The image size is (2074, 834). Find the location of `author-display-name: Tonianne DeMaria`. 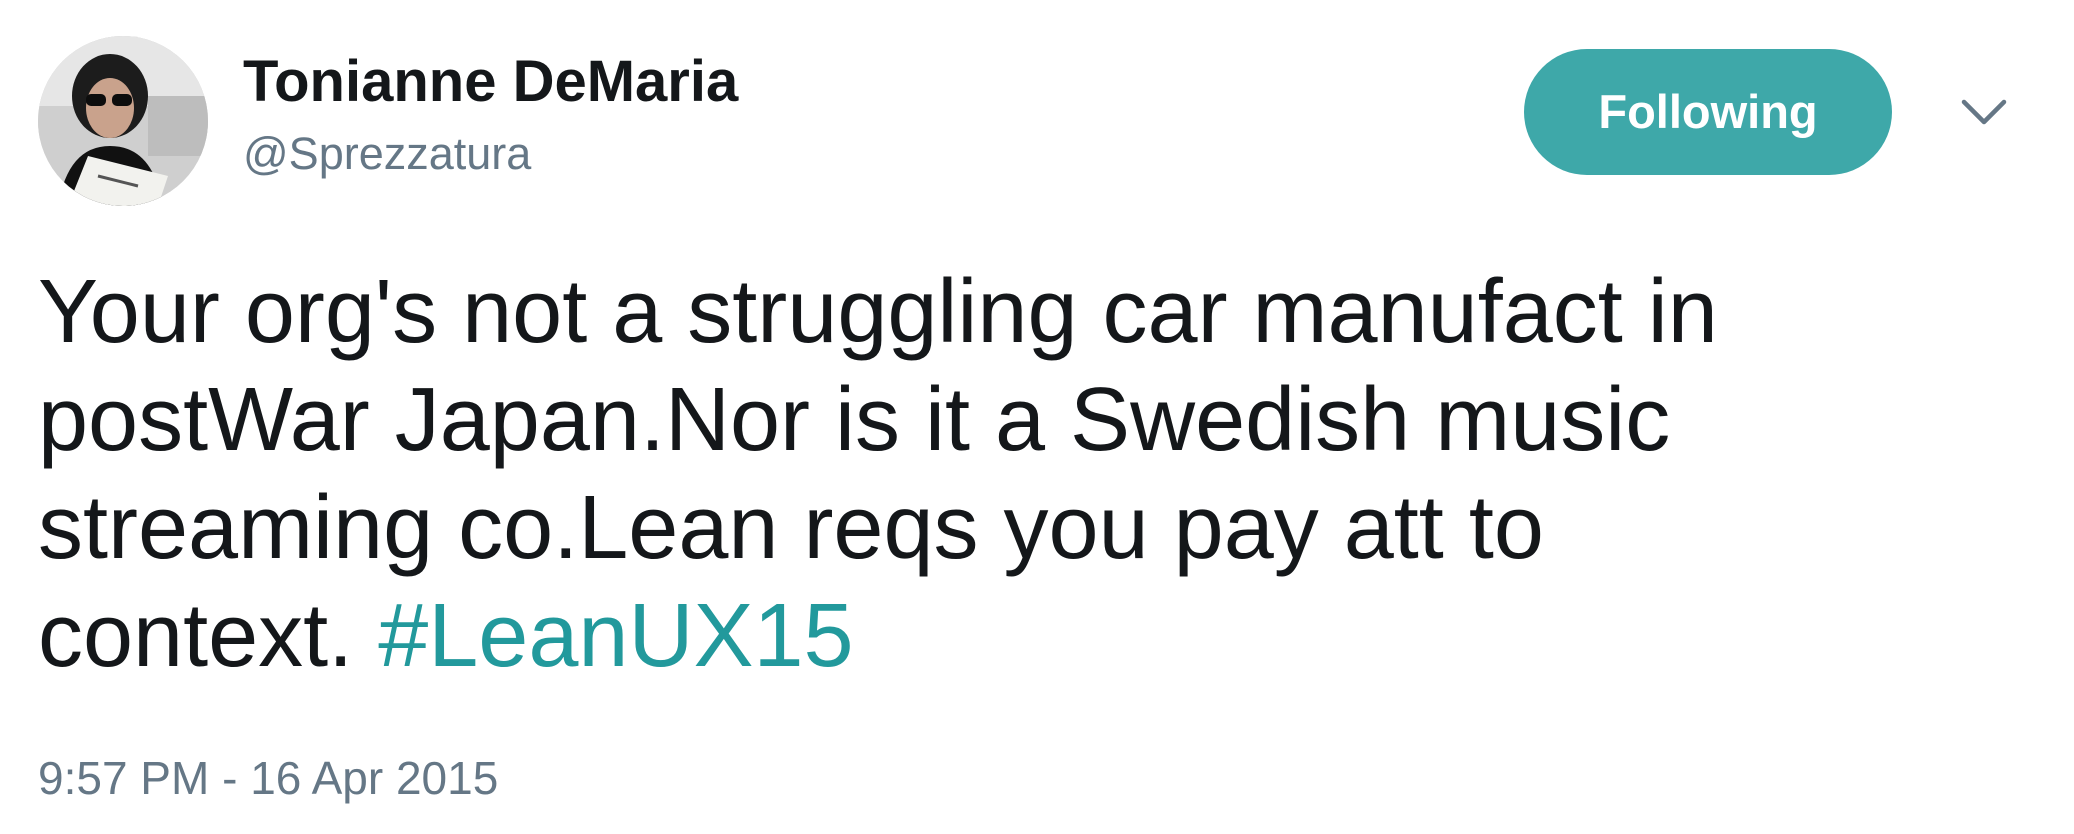

author-display-name: Tonianne DeMaria is located at coordinates (490, 82).